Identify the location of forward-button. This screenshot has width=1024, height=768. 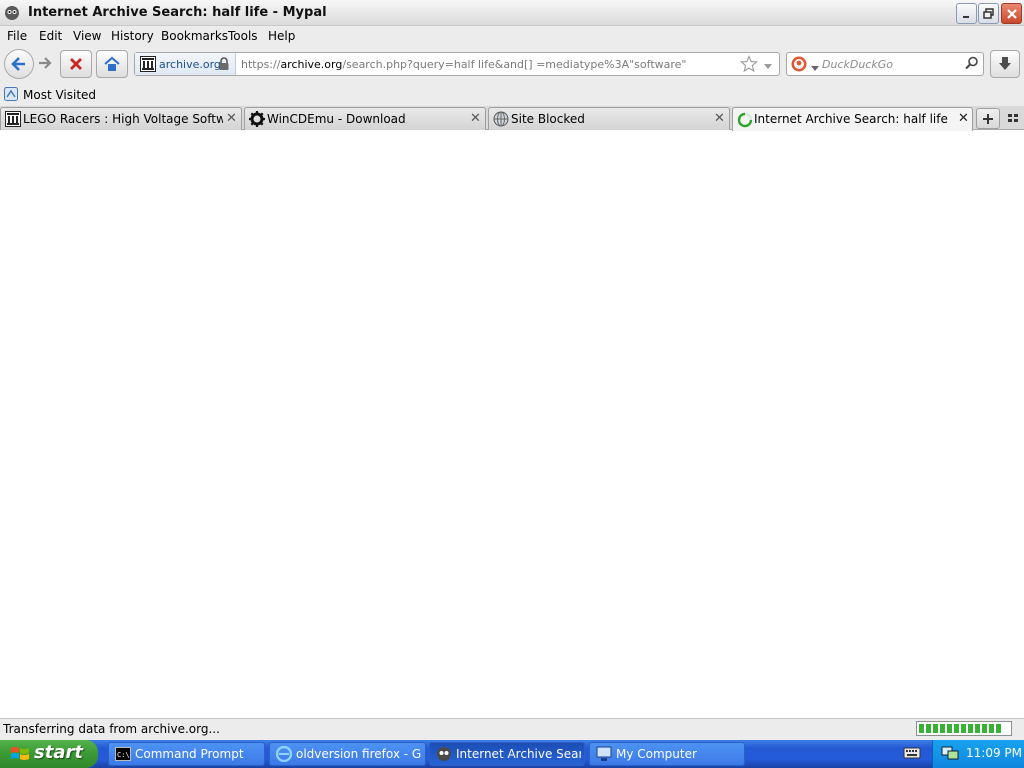
(45, 64).